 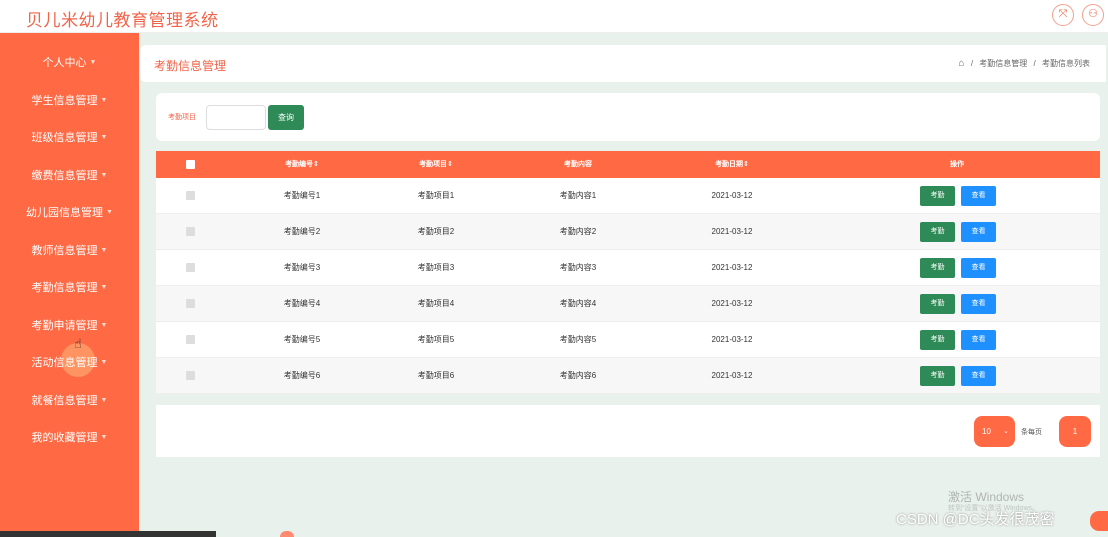 What do you see at coordinates (182, 117) in the screenshot?
I see `search-label: 考勤项目` at bounding box center [182, 117].